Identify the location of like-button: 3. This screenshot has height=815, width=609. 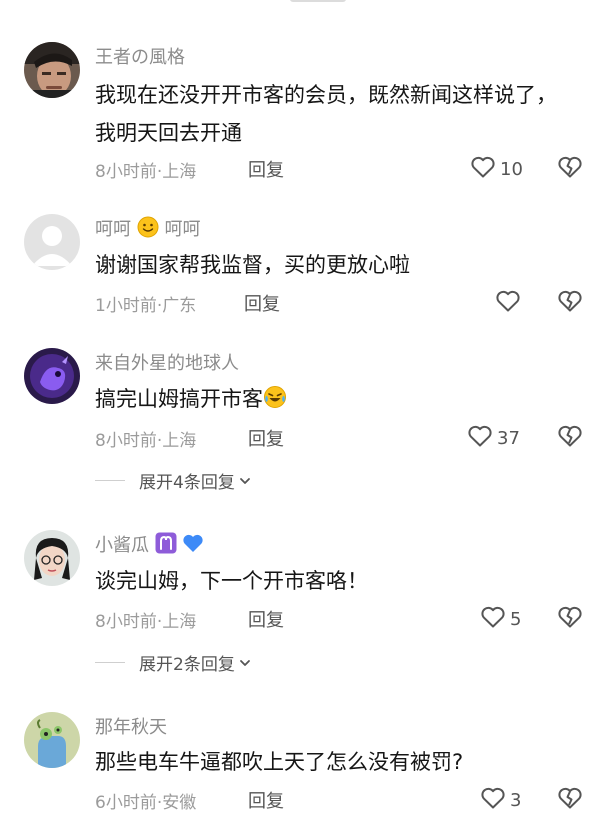
(500, 800).